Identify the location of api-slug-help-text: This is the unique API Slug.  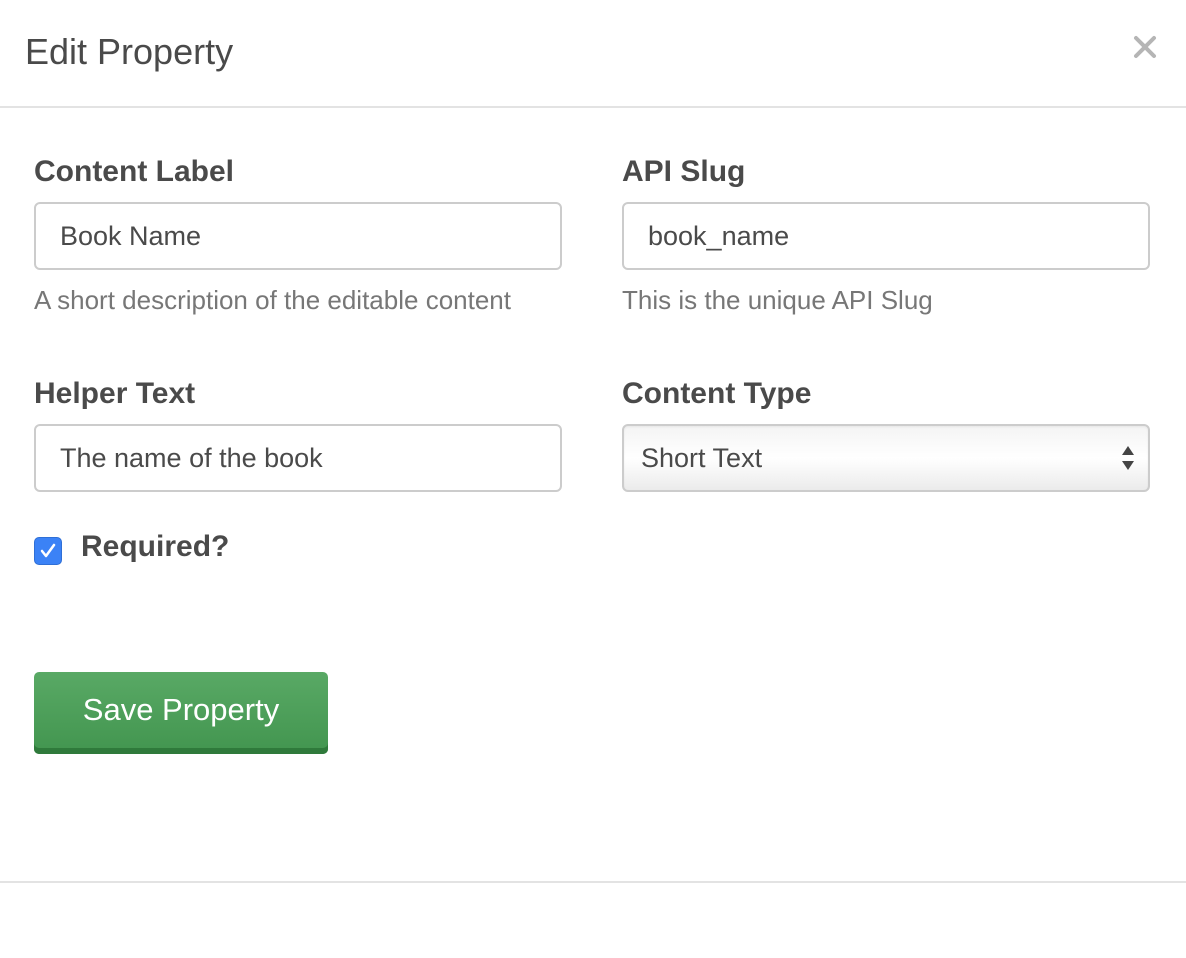
(777, 300).